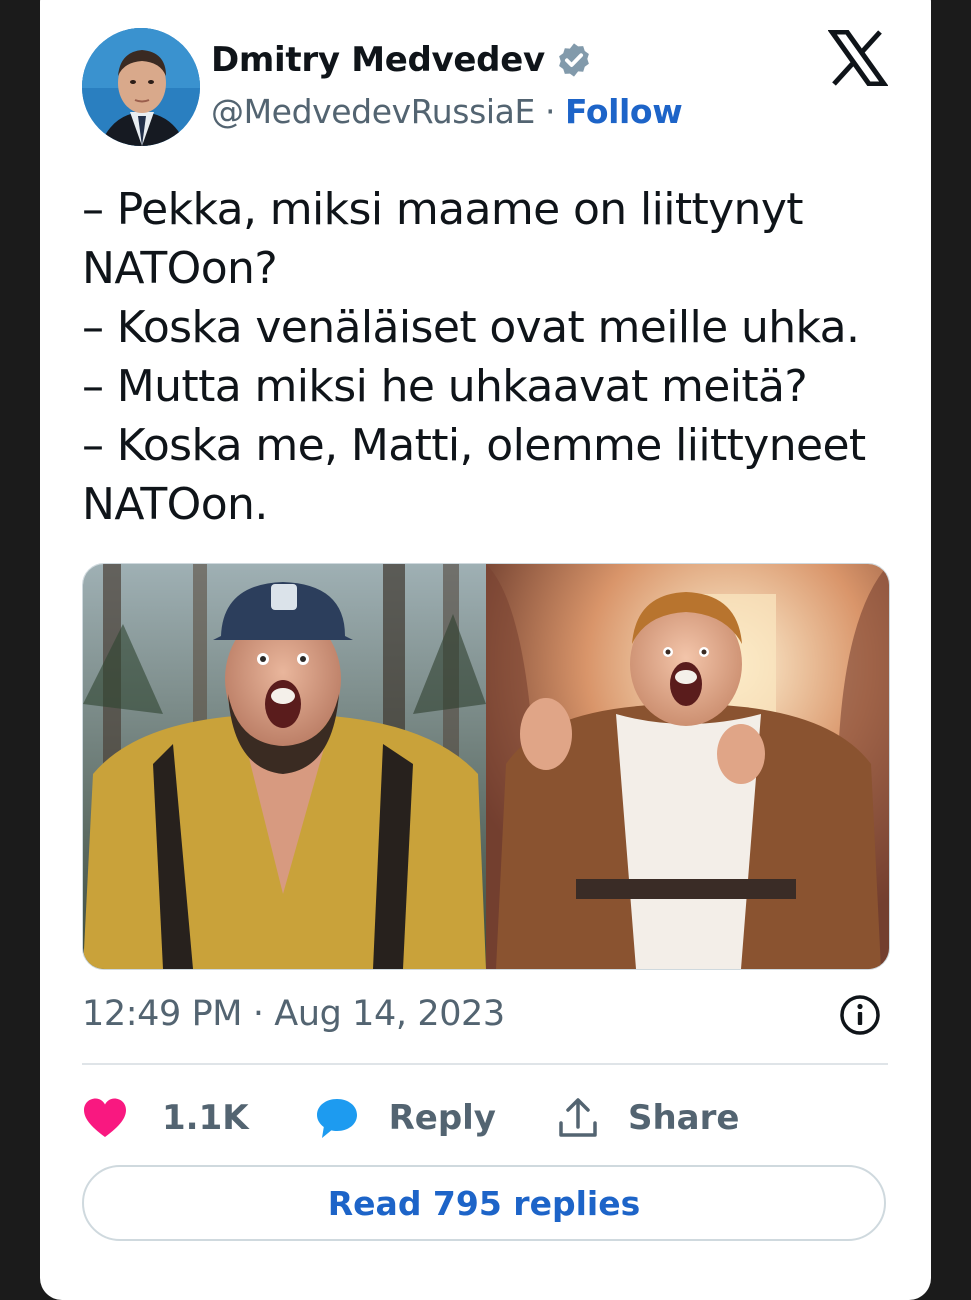 The height and width of the screenshot is (1300, 971). I want to click on share-upload-icon, so click(578, 1117).